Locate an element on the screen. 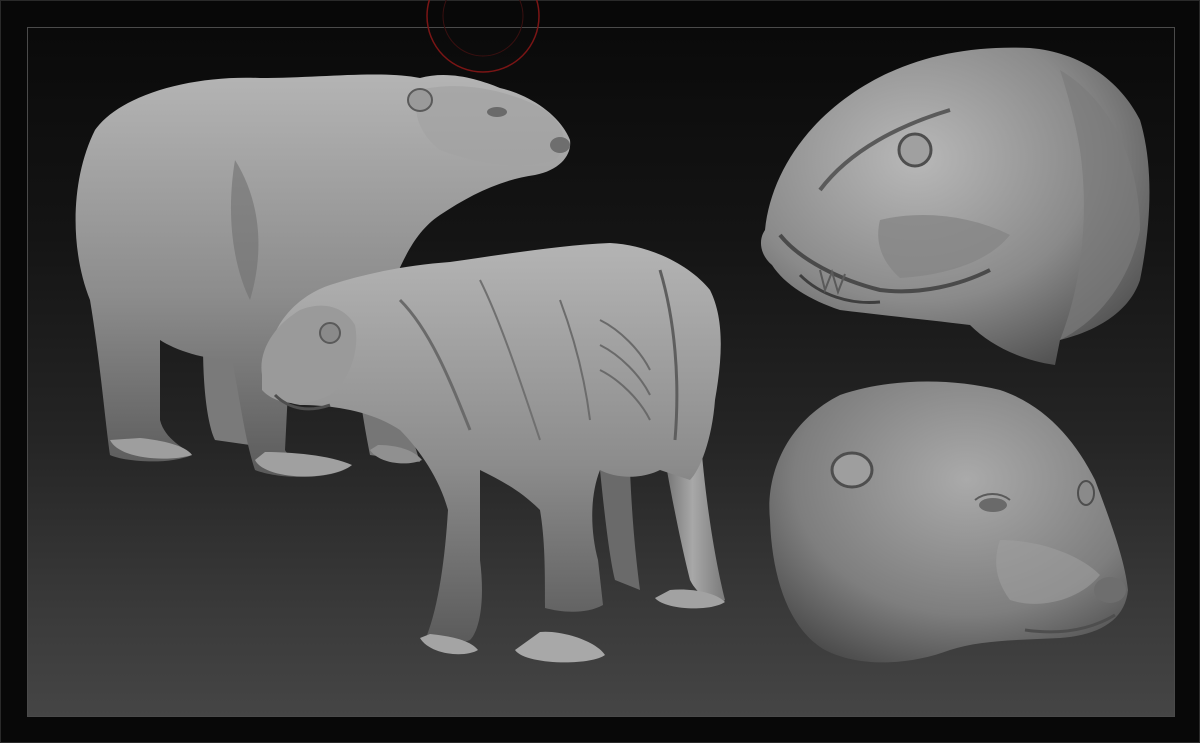 This screenshot has height=743, width=1200. head-skin-model is located at coordinates (948, 522).